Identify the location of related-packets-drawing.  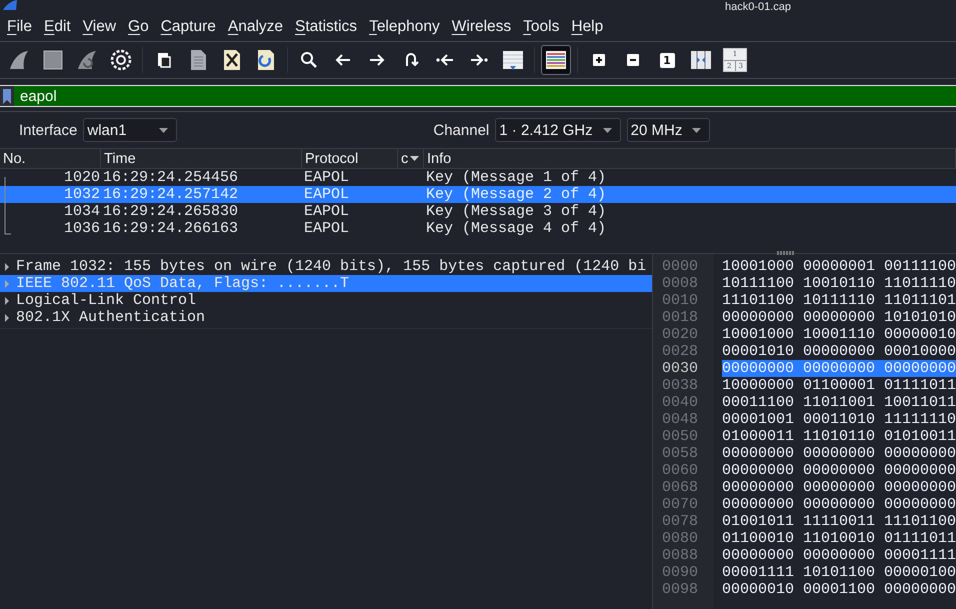
(8, 206).